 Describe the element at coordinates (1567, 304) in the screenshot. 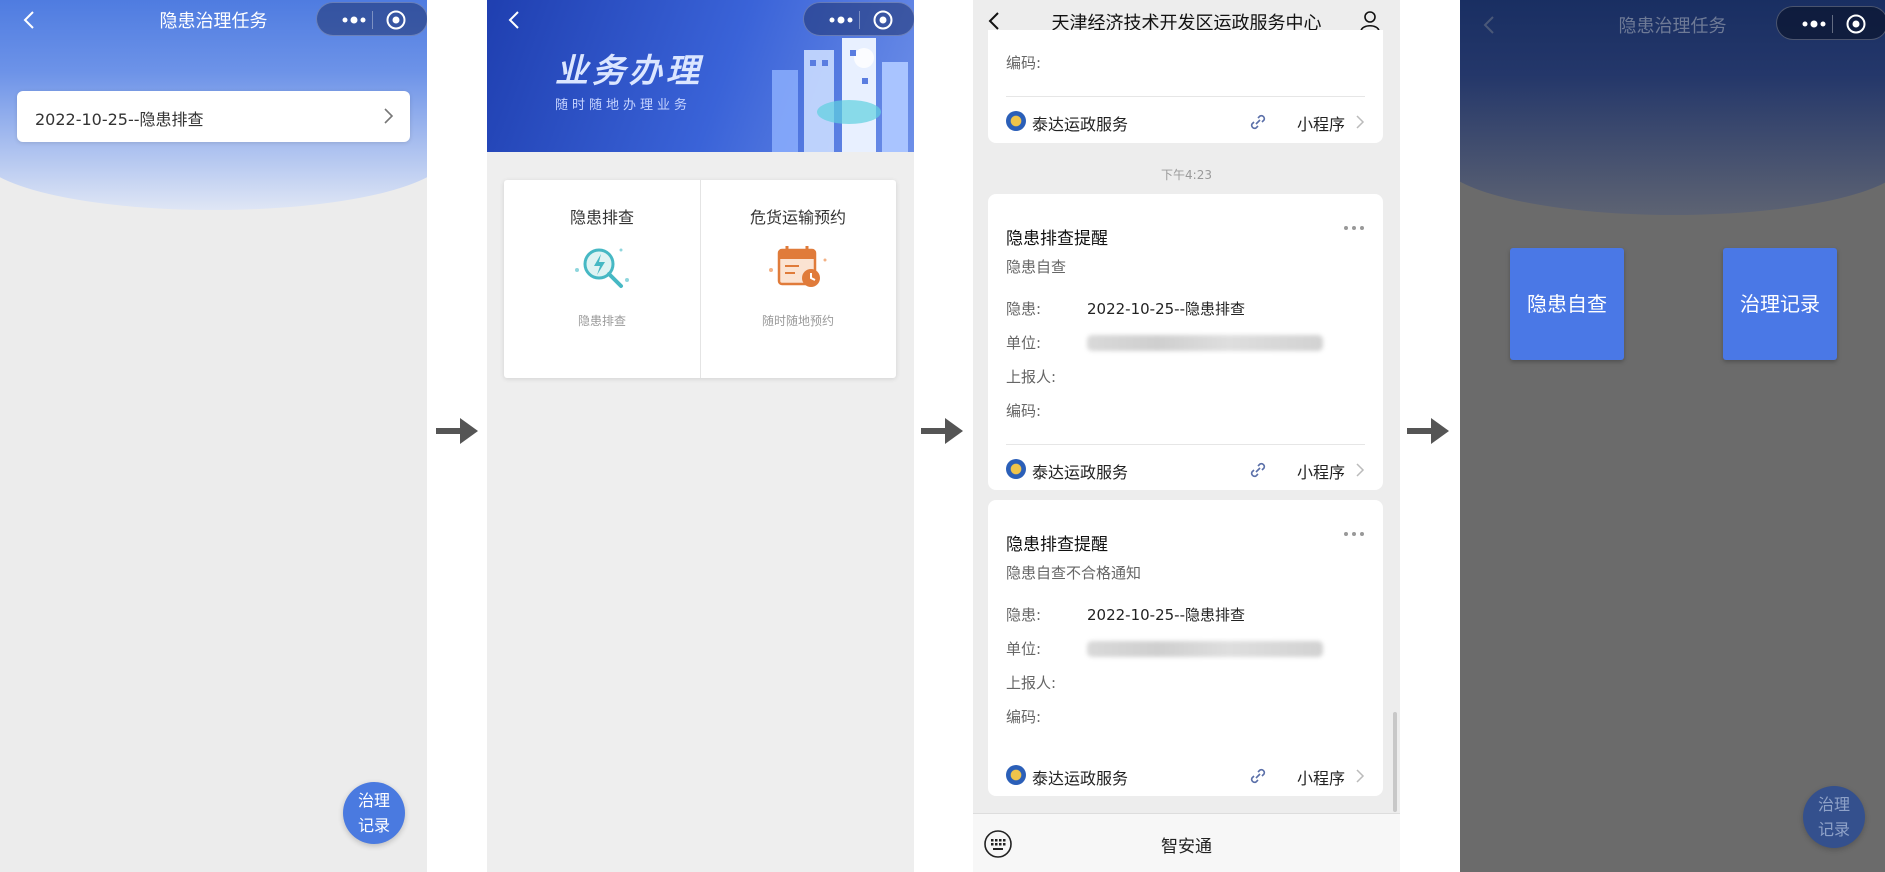

I see `self-check-button: 隐患自查` at that location.